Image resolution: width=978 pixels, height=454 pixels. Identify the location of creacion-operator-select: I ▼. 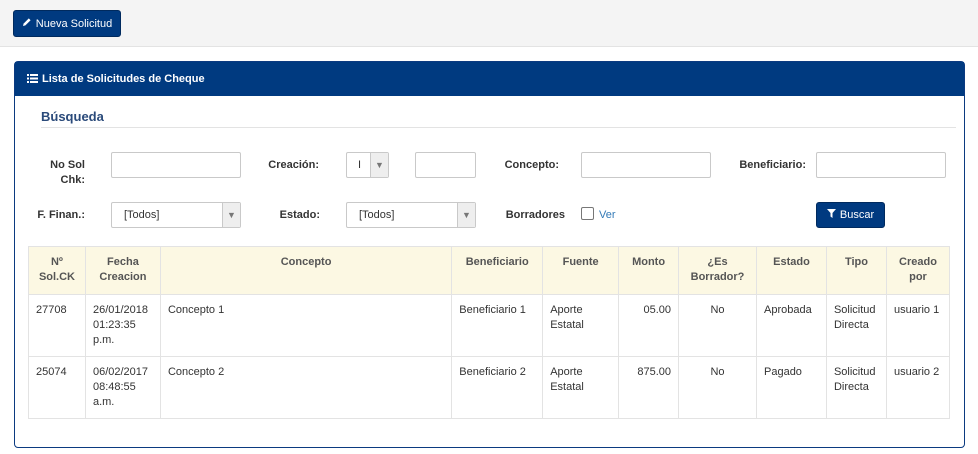
(367, 165).